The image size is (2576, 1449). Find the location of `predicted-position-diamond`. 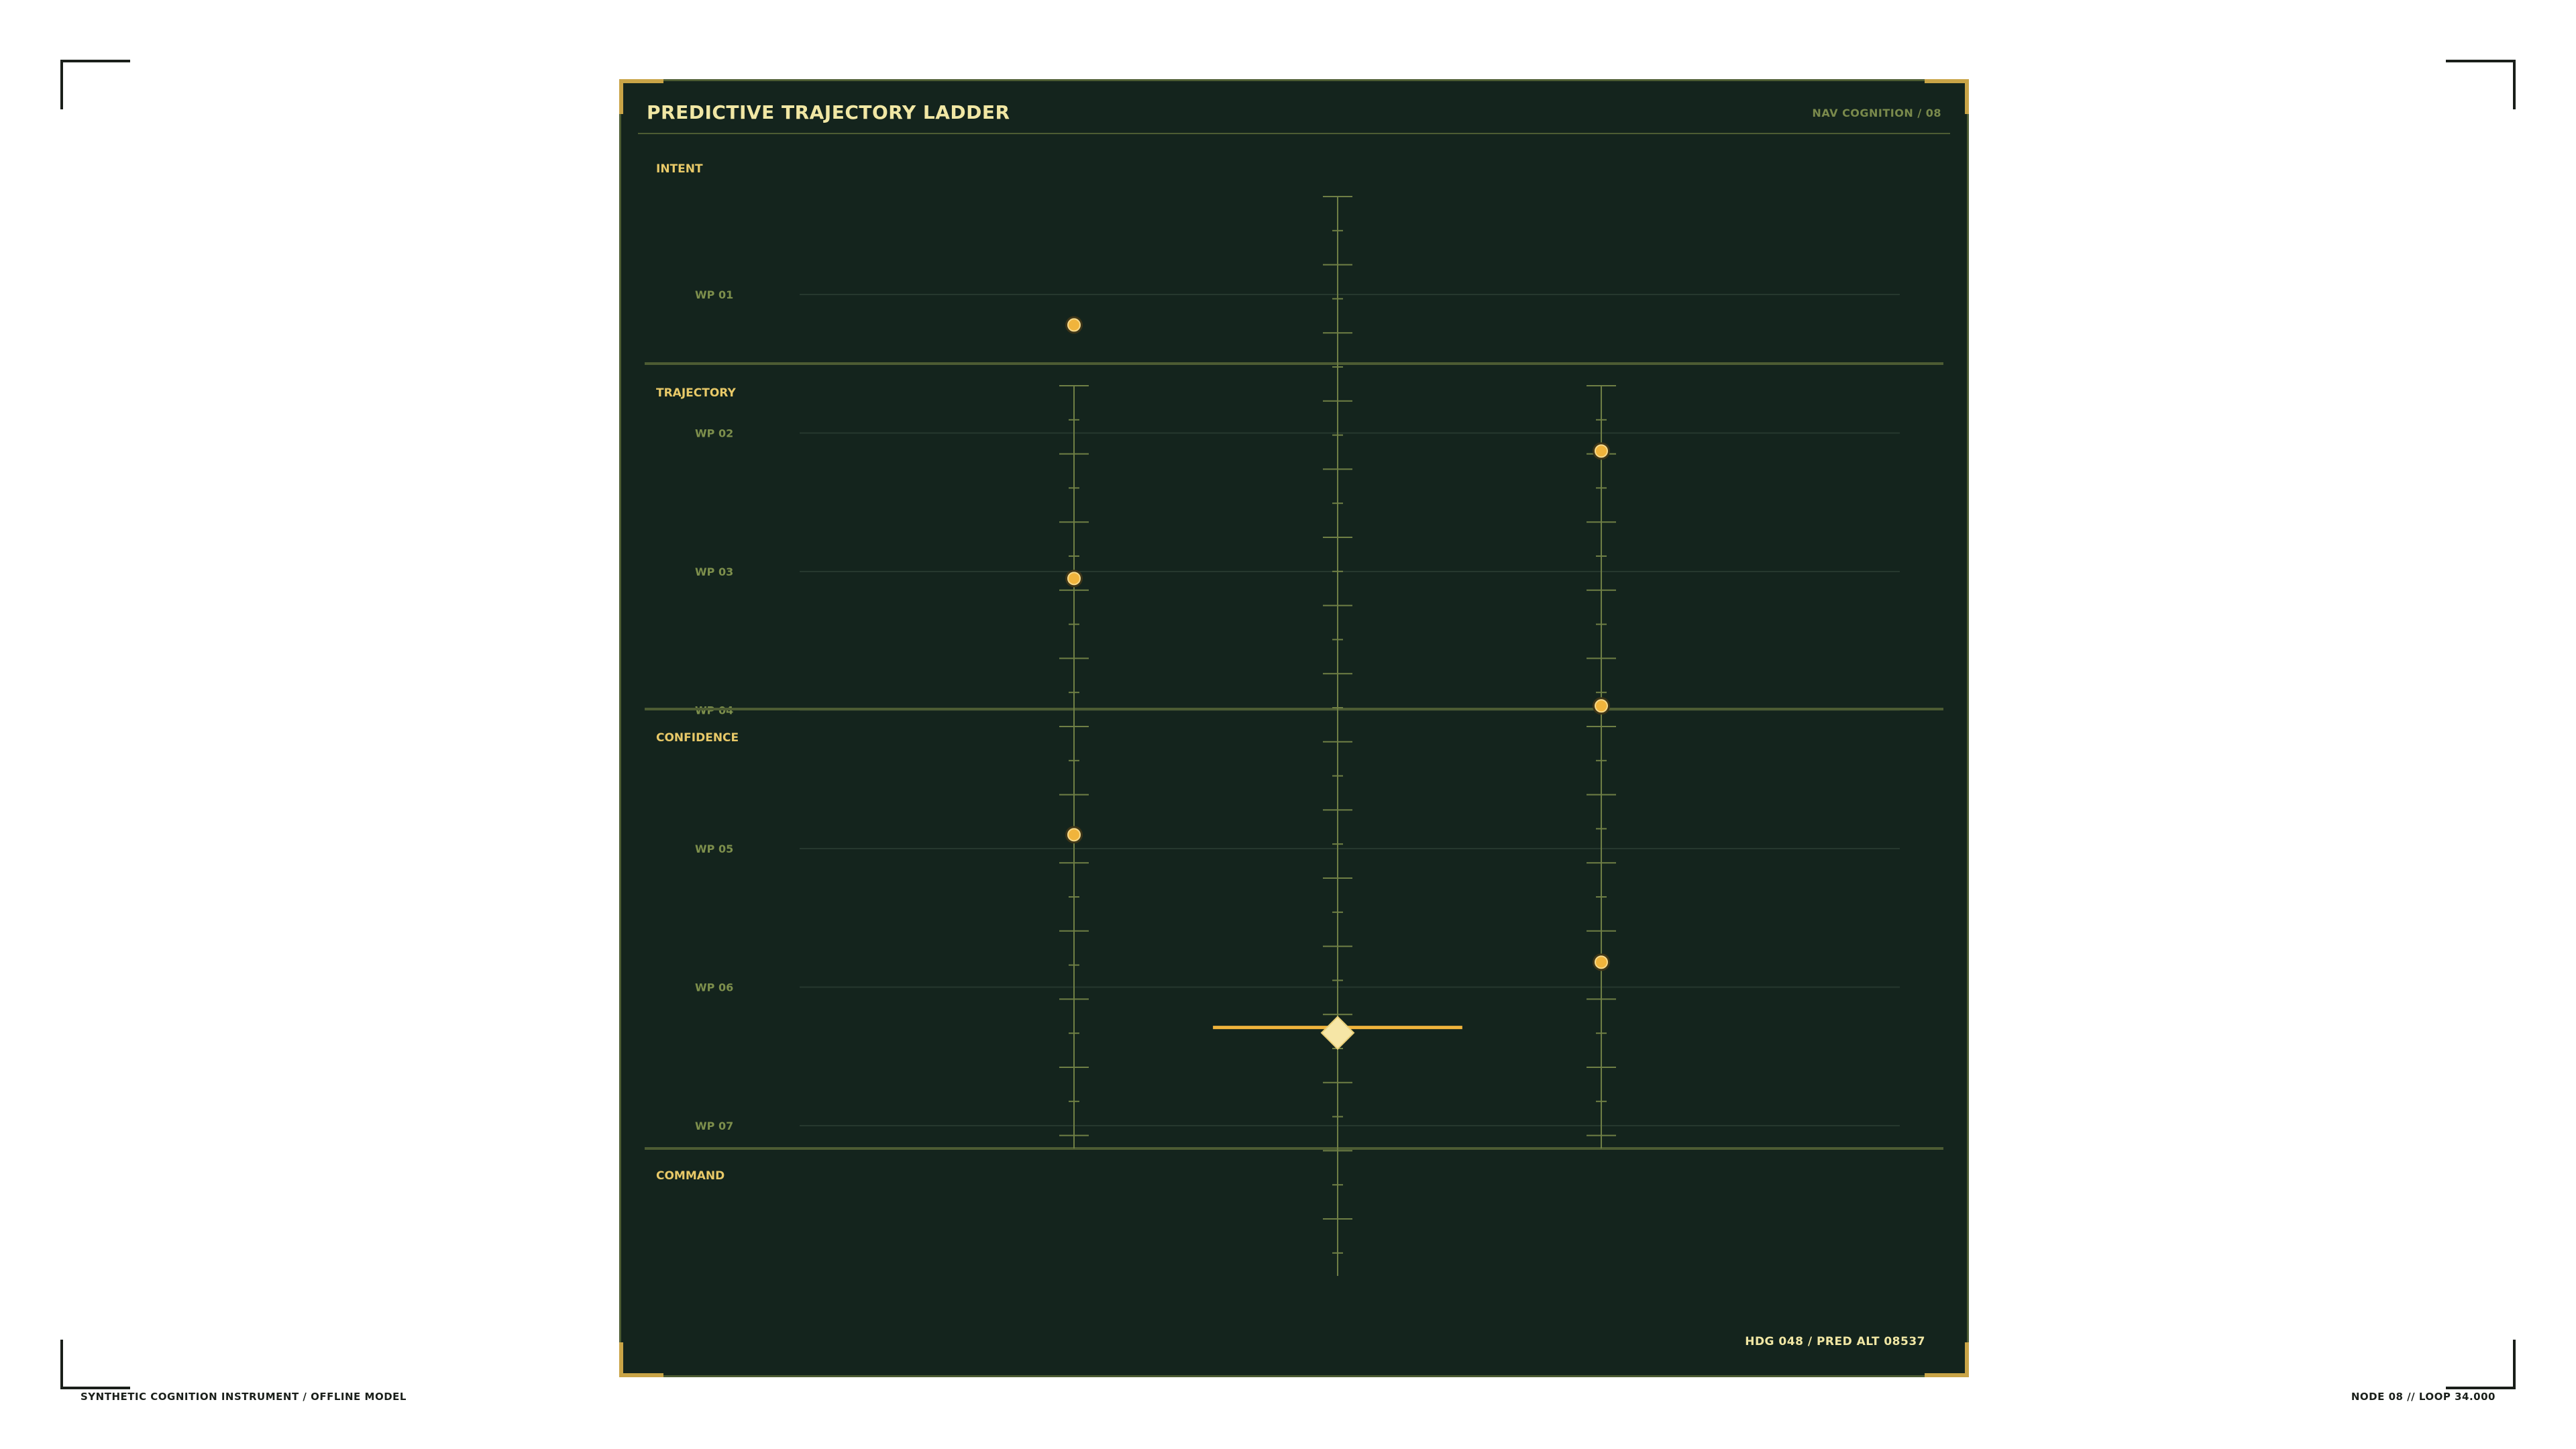

predicted-position-diamond is located at coordinates (1337, 1033).